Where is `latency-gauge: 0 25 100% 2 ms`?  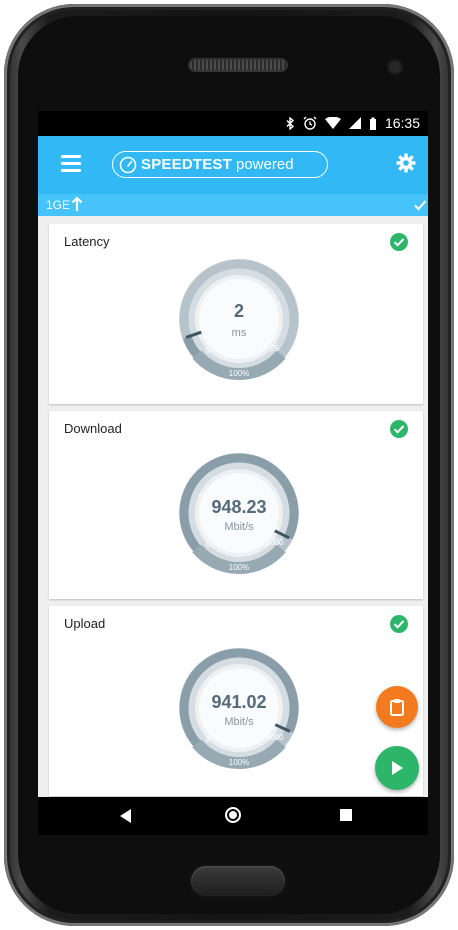 latency-gauge: 0 25 100% 2 ms is located at coordinates (239, 319).